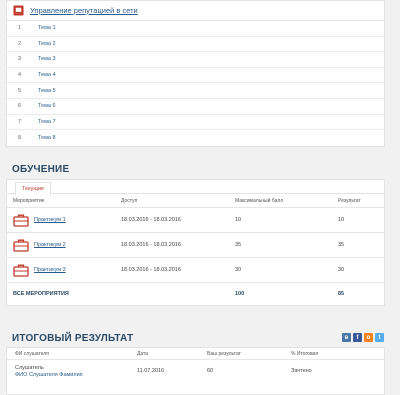 The image size is (400, 395). Describe the element at coordinates (20, 75) in the screenshot. I see `topic-number: 4` at that location.